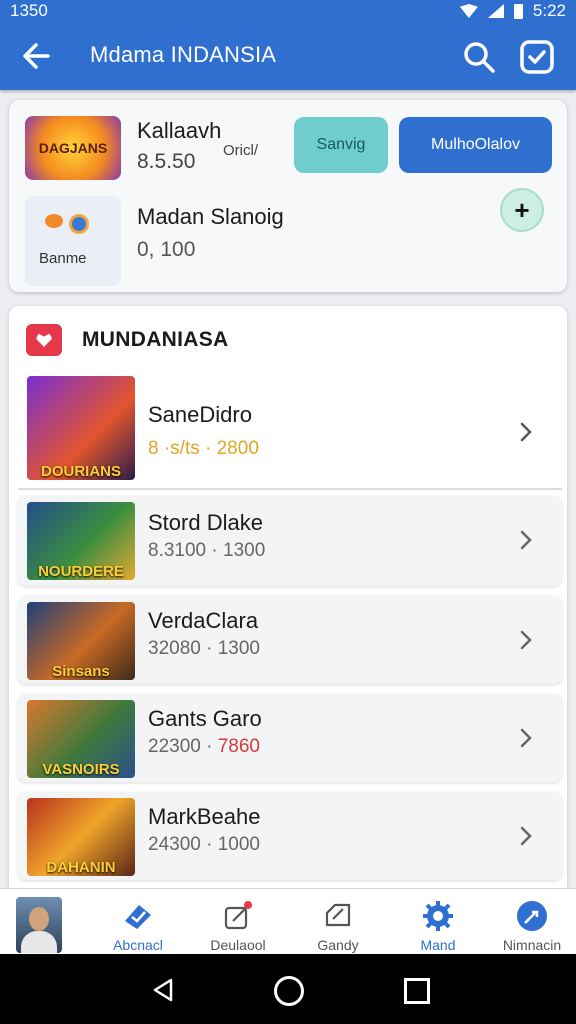 The image size is (576, 1024). What do you see at coordinates (532, 916) in the screenshot?
I see `compass-icon` at bounding box center [532, 916].